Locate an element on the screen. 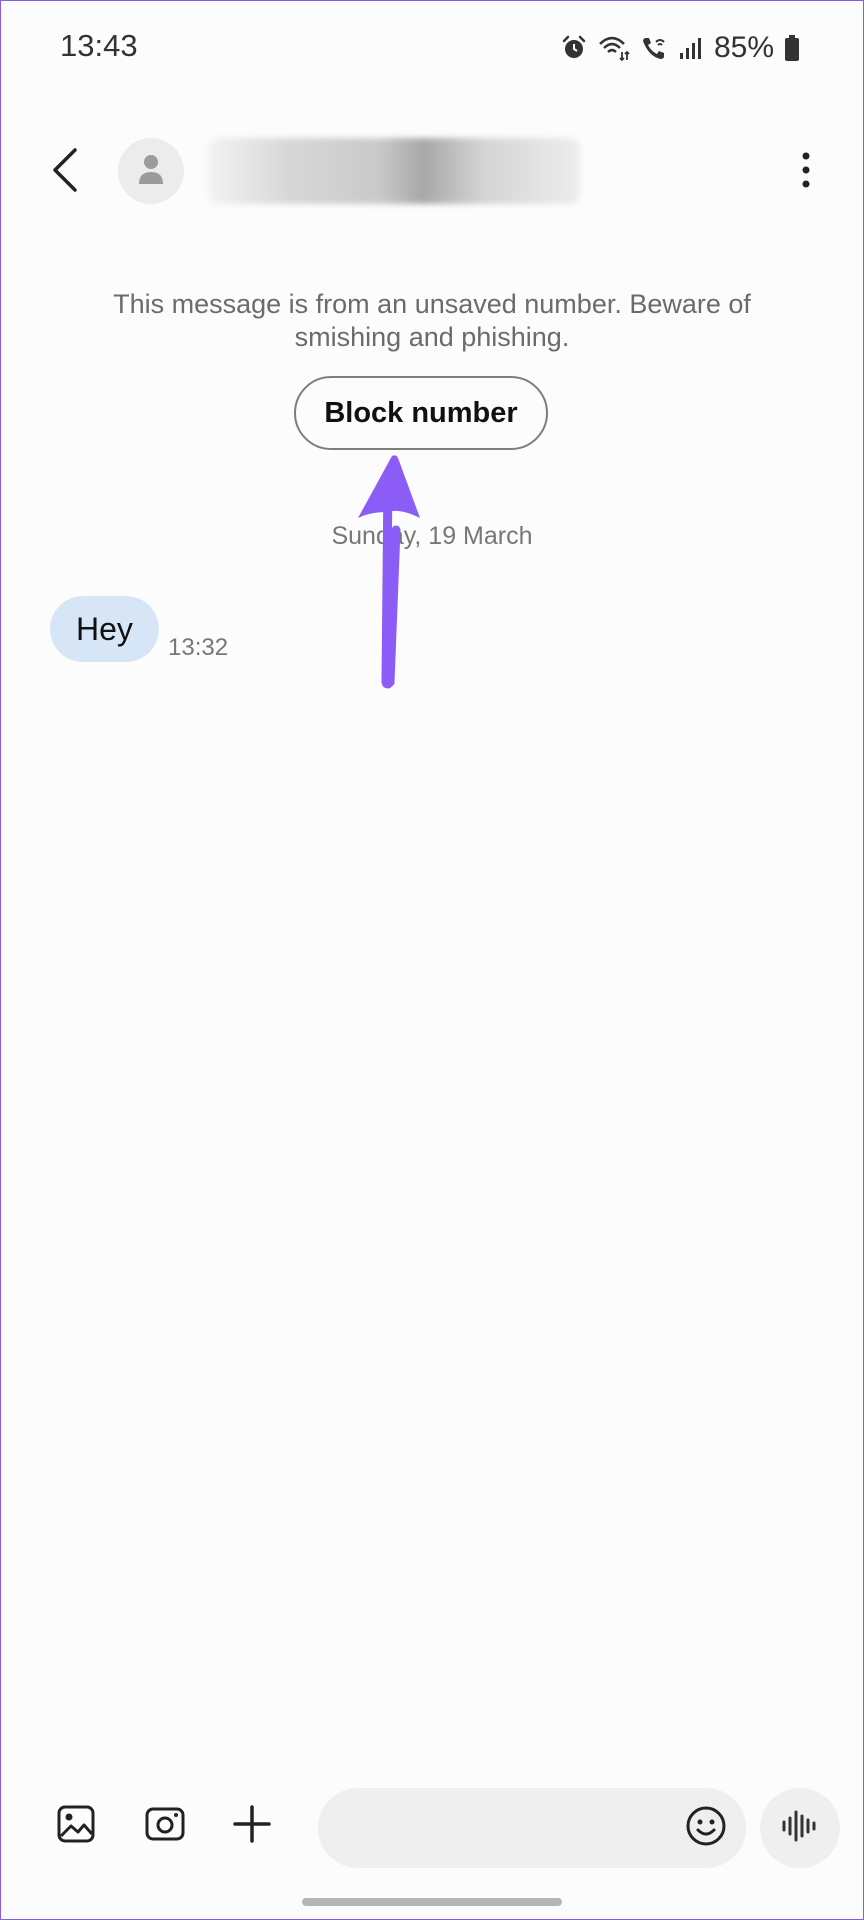 The width and height of the screenshot is (864, 1920). alarm-icon is located at coordinates (574, 48).